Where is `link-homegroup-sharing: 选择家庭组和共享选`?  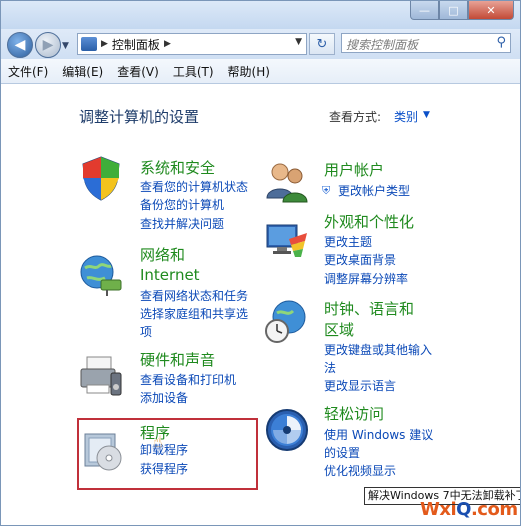
link-homegroup-sharing: 选择家庭组和共享选 is located at coordinates (194, 314).